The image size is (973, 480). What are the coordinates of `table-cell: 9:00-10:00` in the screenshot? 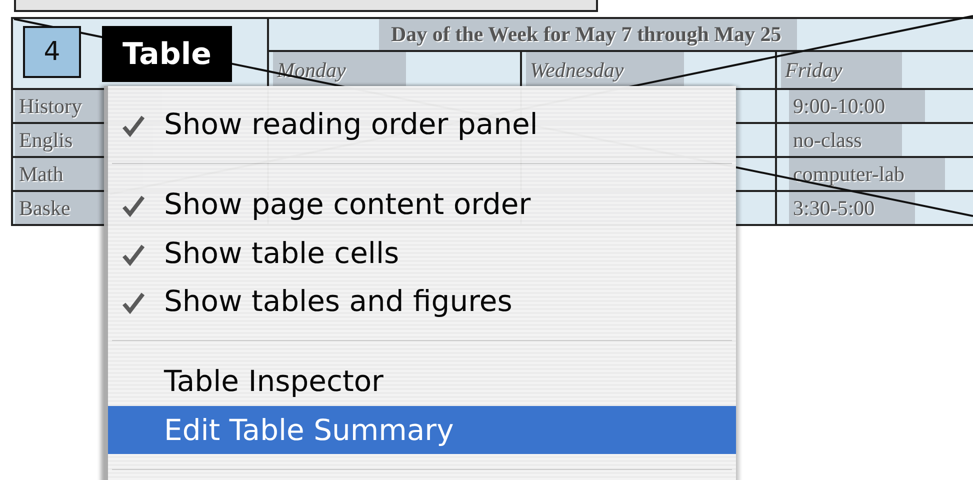 It's located at (857, 106).